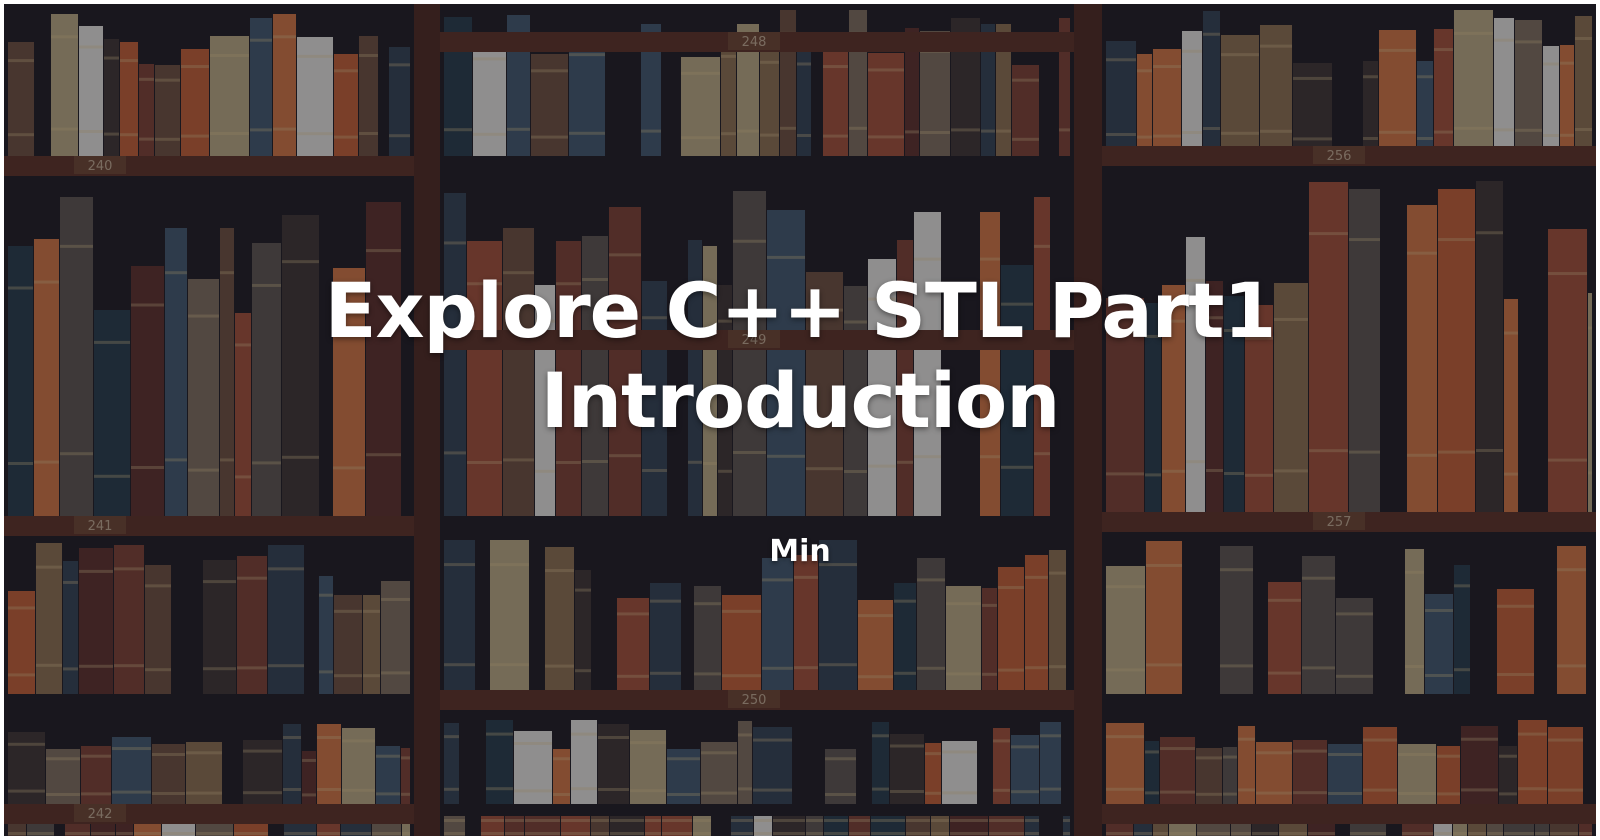 The image size is (1600, 840). I want to click on title-line-1: Explore C++ STL Part1, so click(800, 310).